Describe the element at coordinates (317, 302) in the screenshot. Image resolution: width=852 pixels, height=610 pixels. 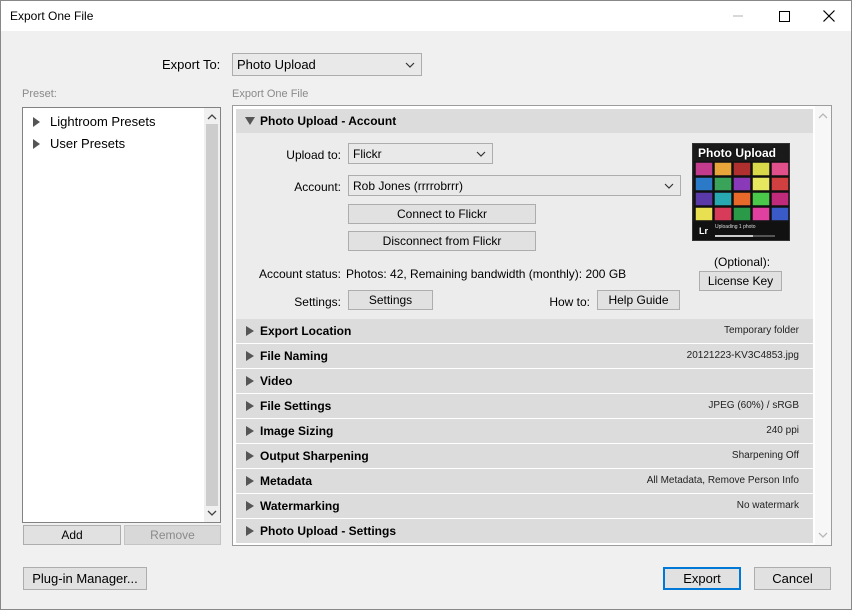
I see `settings-label: Settings:` at that location.